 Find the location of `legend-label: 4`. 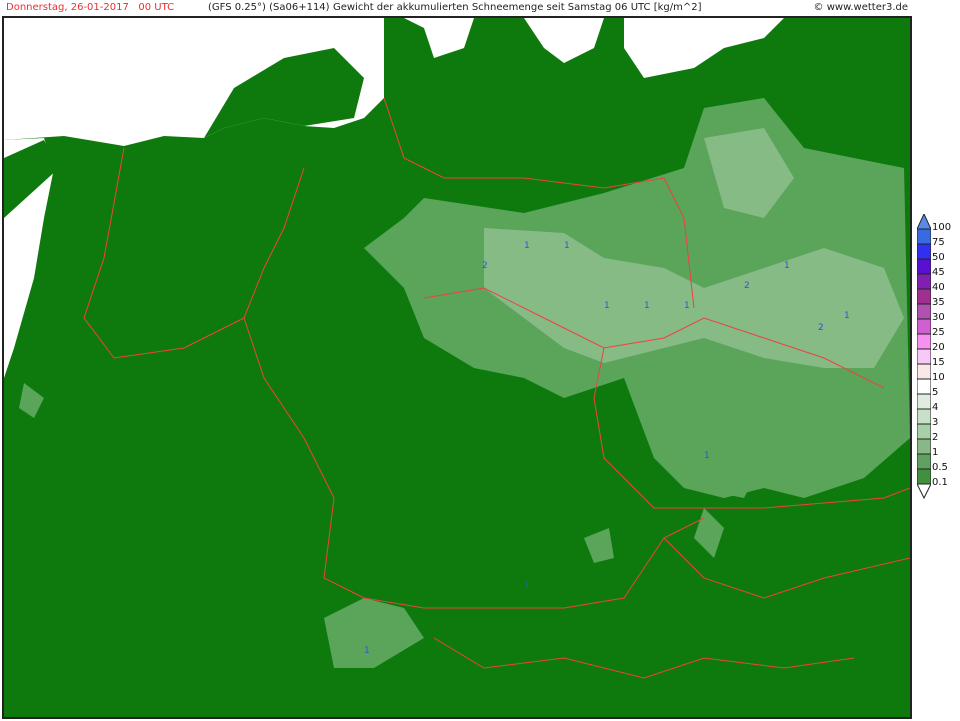

legend-label: 4 is located at coordinates (935, 407).